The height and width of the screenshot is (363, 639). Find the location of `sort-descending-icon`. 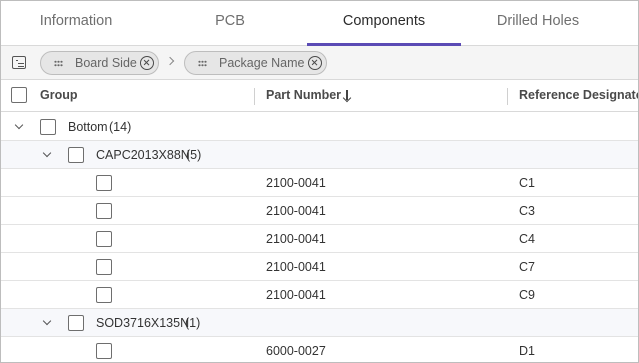

sort-descending-icon is located at coordinates (347, 96).